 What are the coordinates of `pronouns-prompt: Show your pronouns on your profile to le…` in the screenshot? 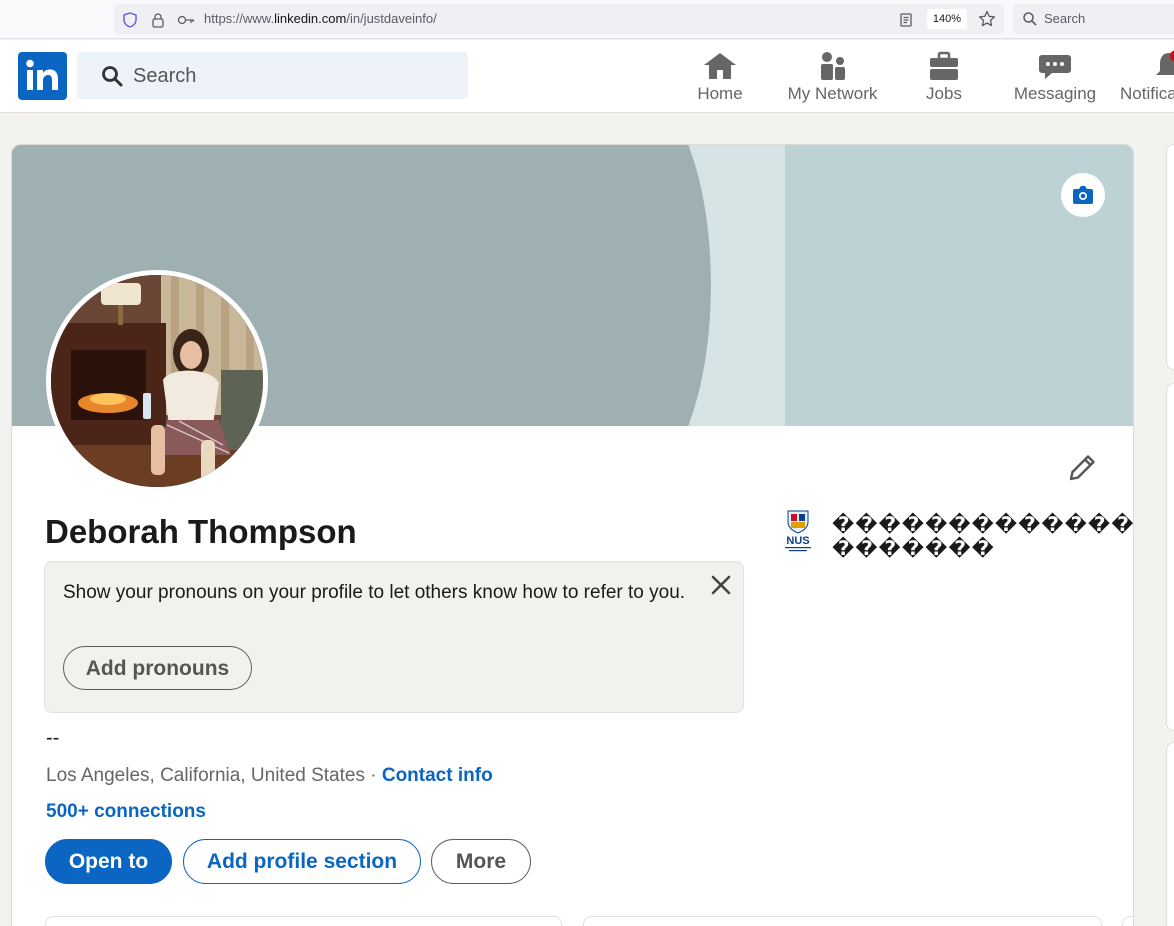 It's located at (394, 637).